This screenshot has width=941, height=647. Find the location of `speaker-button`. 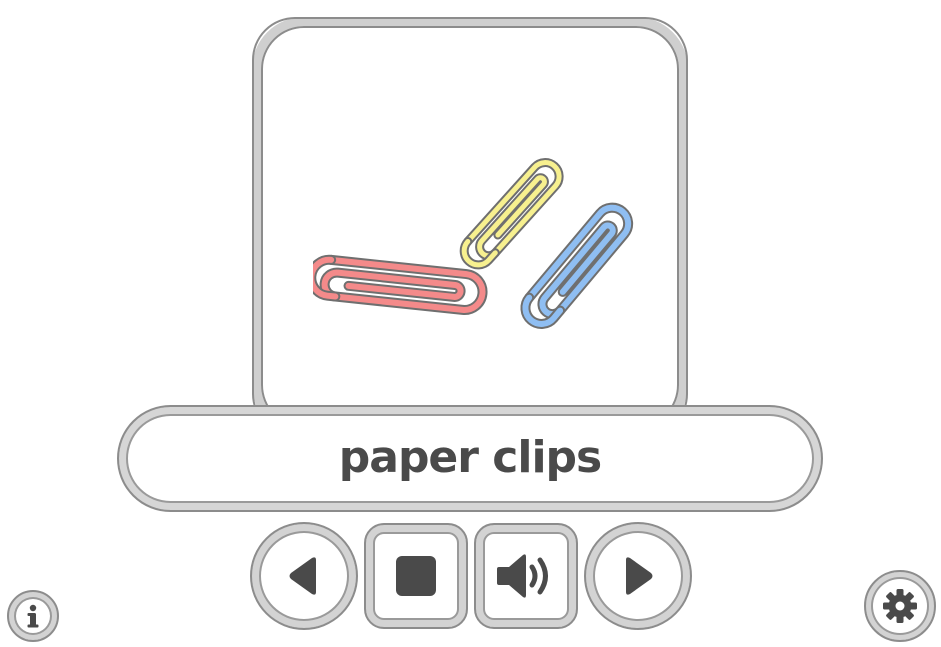

speaker-button is located at coordinates (526, 576).